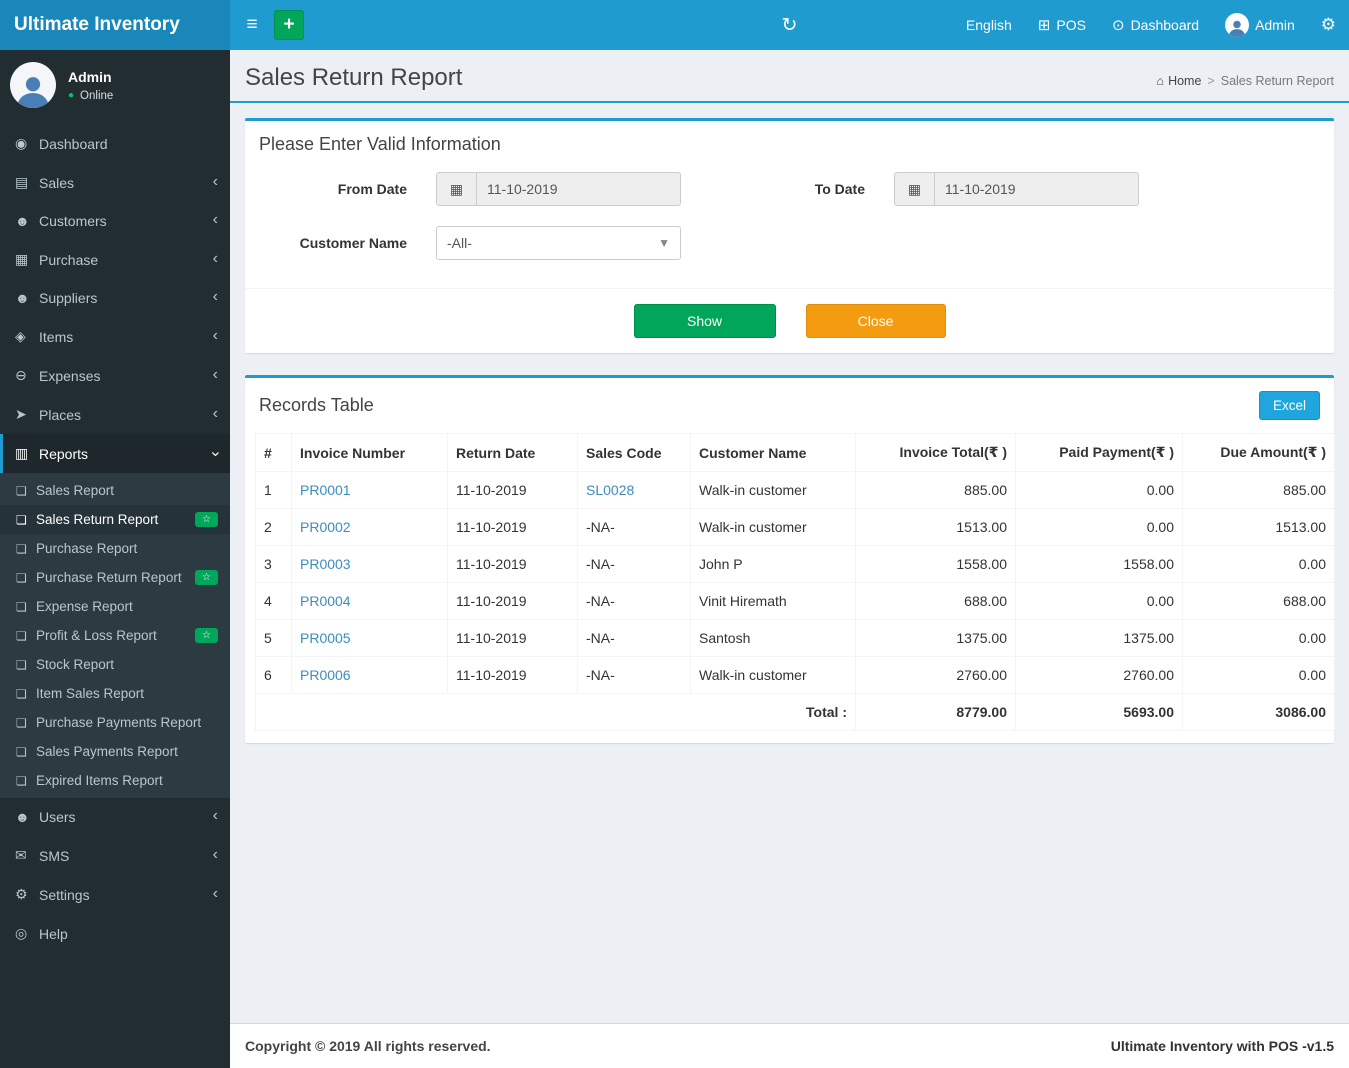 The height and width of the screenshot is (1068, 1349). I want to click on sidebar-item-expense-report: ❏ Expense Report, so click(115, 606).